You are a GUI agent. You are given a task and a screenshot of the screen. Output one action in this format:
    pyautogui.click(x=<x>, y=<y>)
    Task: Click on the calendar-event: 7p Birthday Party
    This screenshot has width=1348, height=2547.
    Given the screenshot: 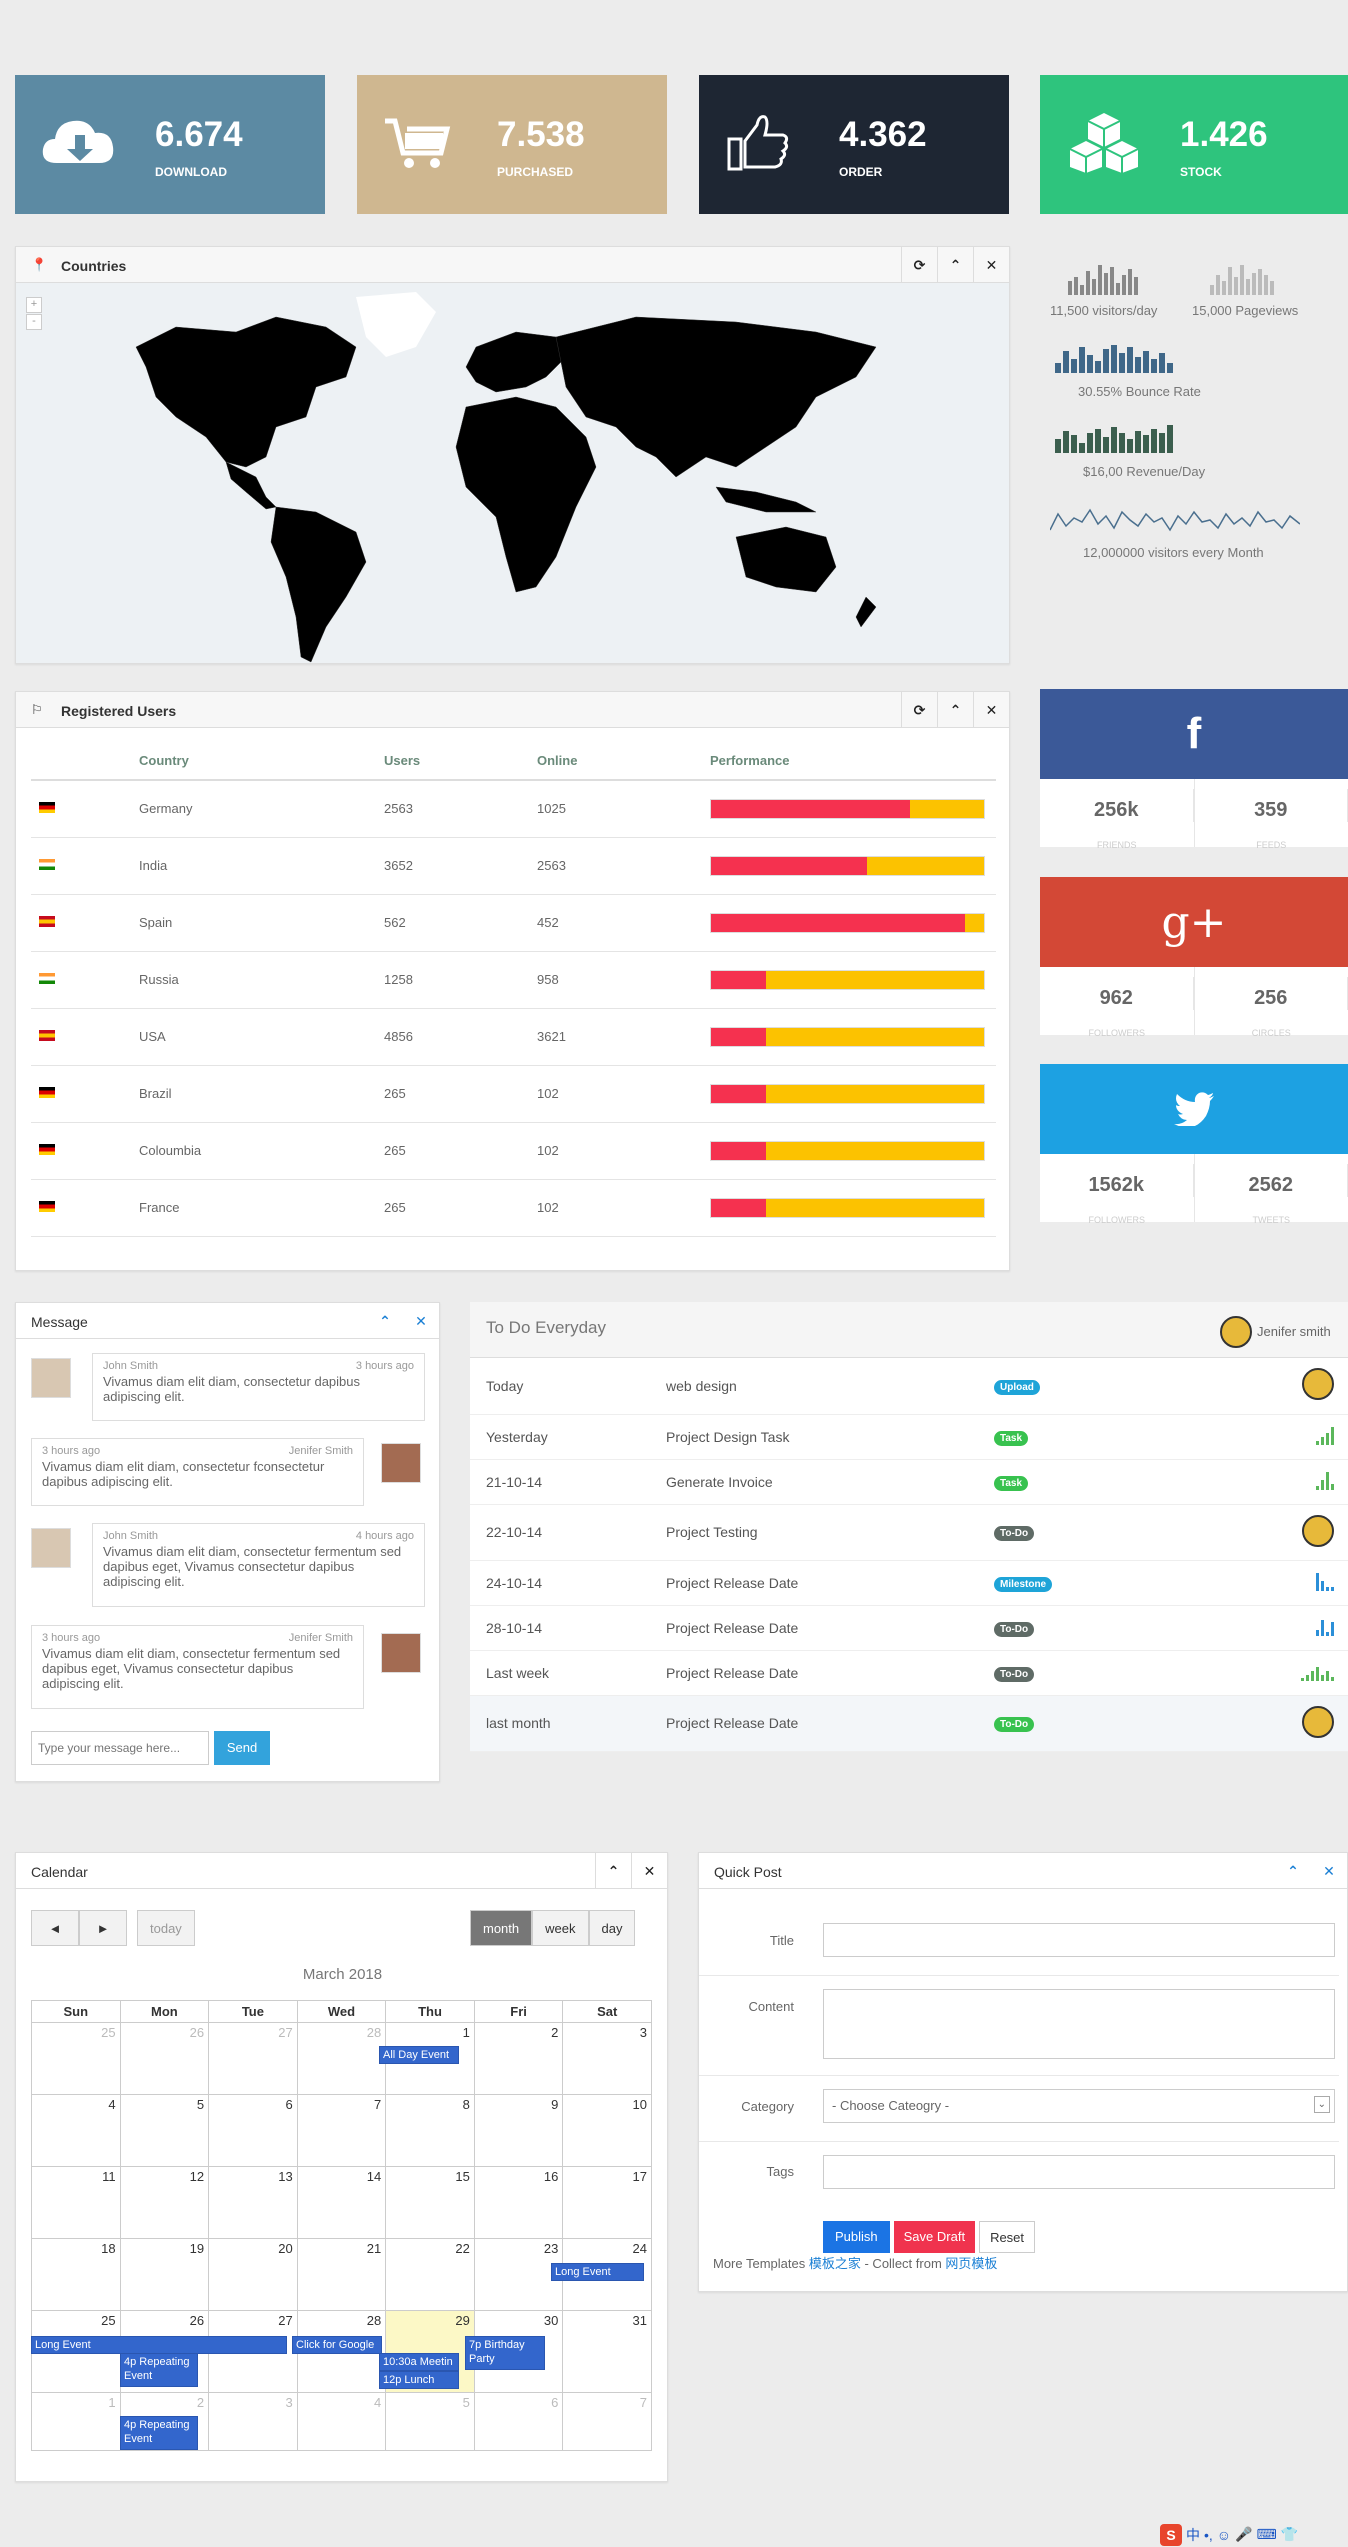 What is the action you would take?
    pyautogui.click(x=505, y=2353)
    